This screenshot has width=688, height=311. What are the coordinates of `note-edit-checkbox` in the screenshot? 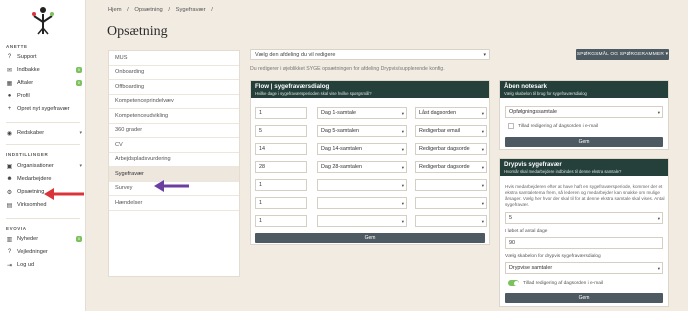 It's located at (511, 126).